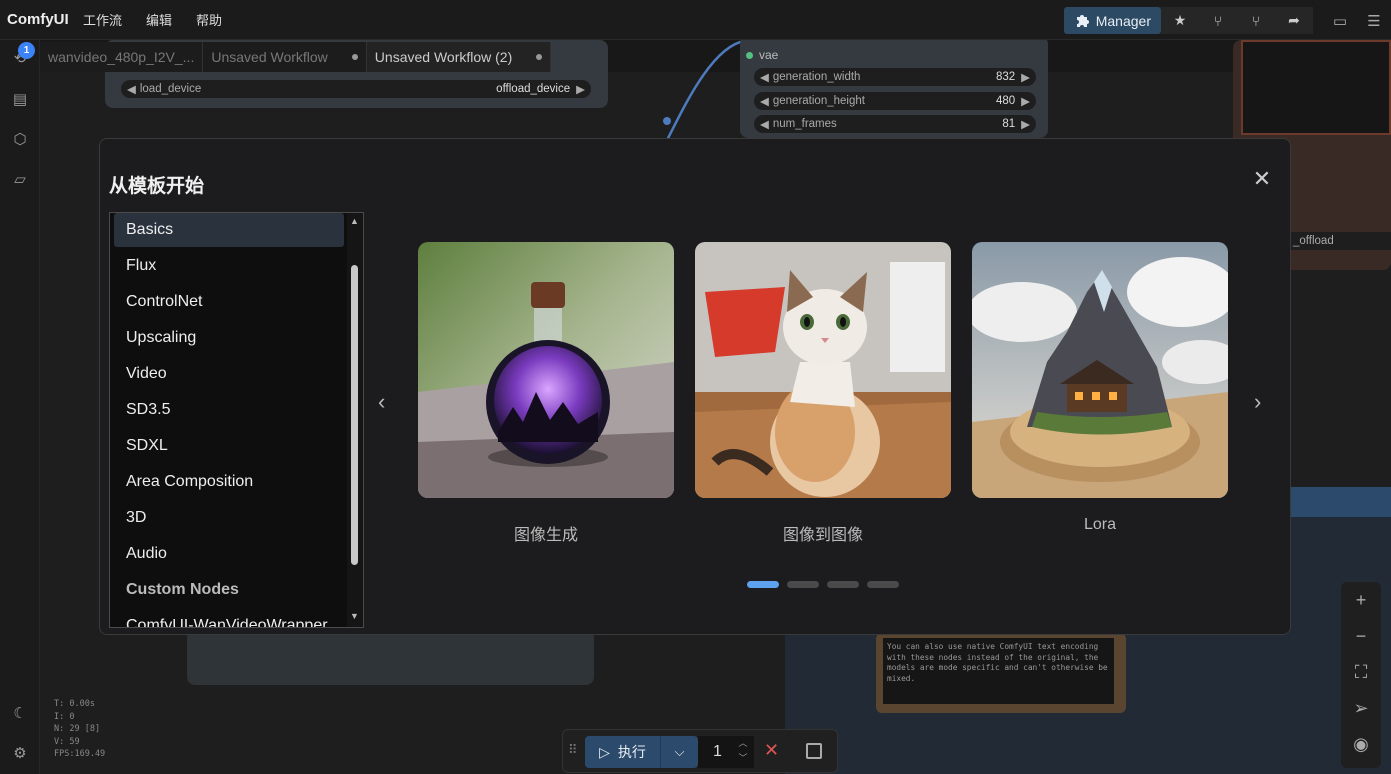 The height and width of the screenshot is (774, 1391). I want to click on cancel-run-button: ✕, so click(771, 750).